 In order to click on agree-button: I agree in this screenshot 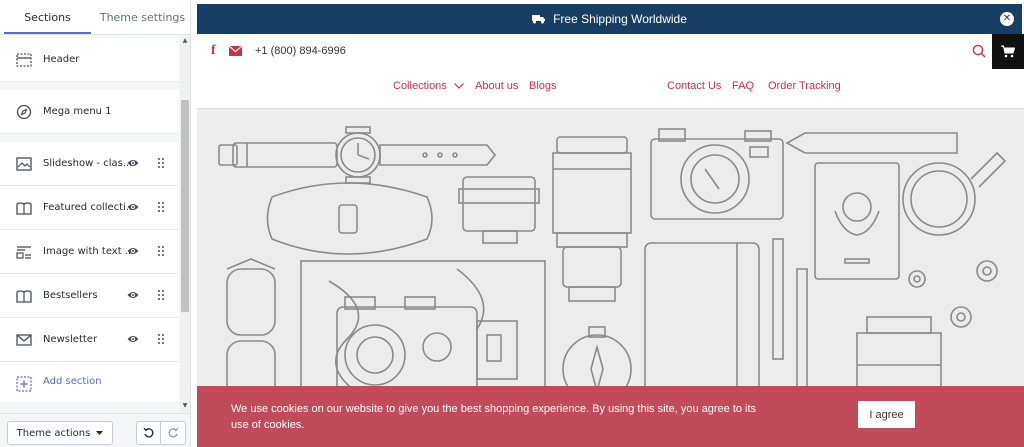, I will do `click(886, 414)`.